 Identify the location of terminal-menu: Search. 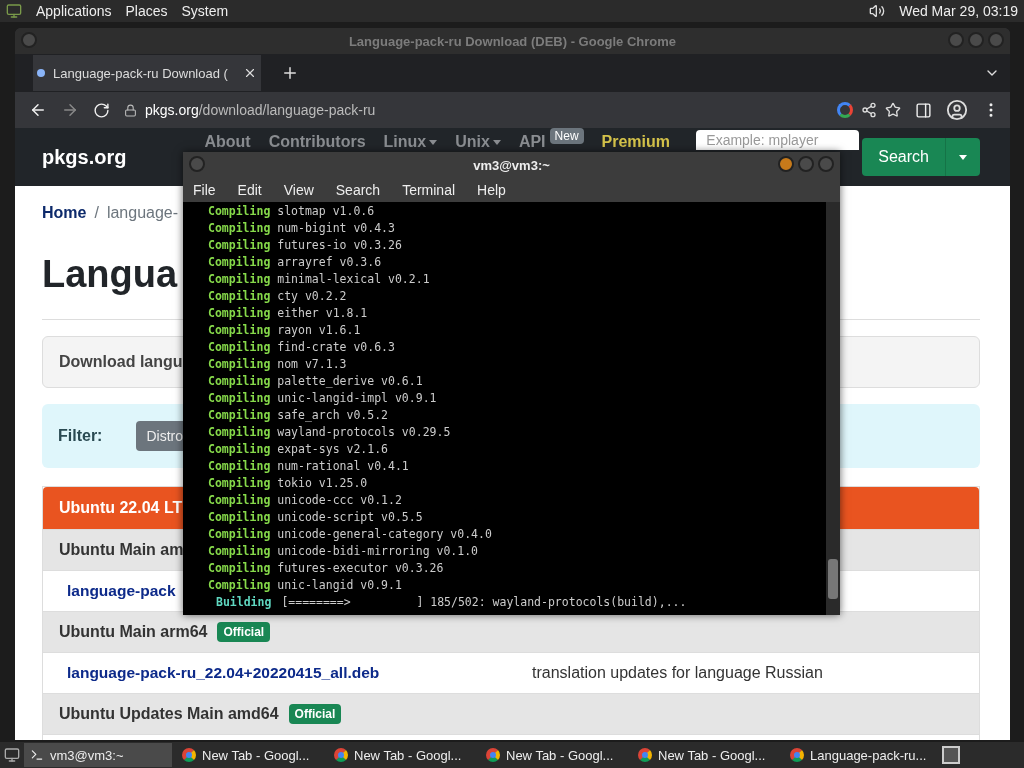
(358, 190).